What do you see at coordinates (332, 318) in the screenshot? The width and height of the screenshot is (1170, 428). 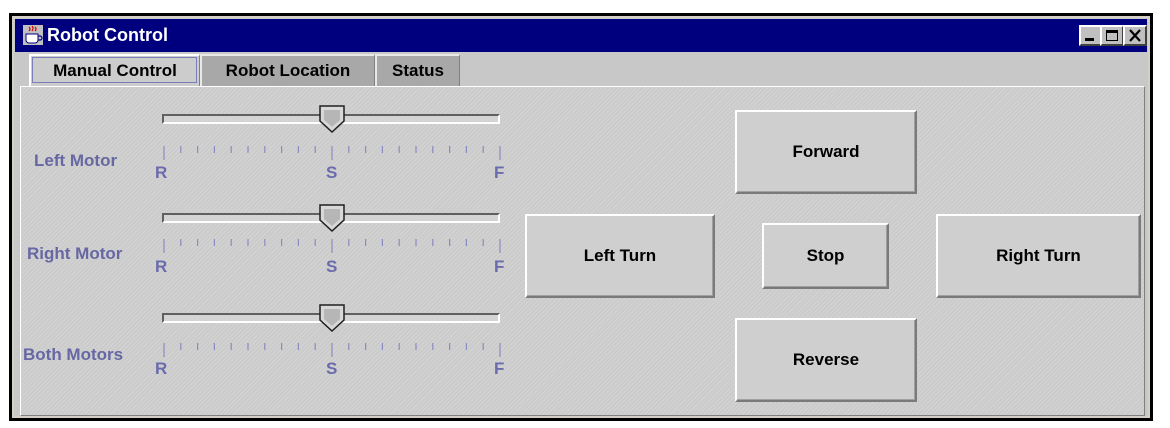 I see `both-motors-slider-thumb` at bounding box center [332, 318].